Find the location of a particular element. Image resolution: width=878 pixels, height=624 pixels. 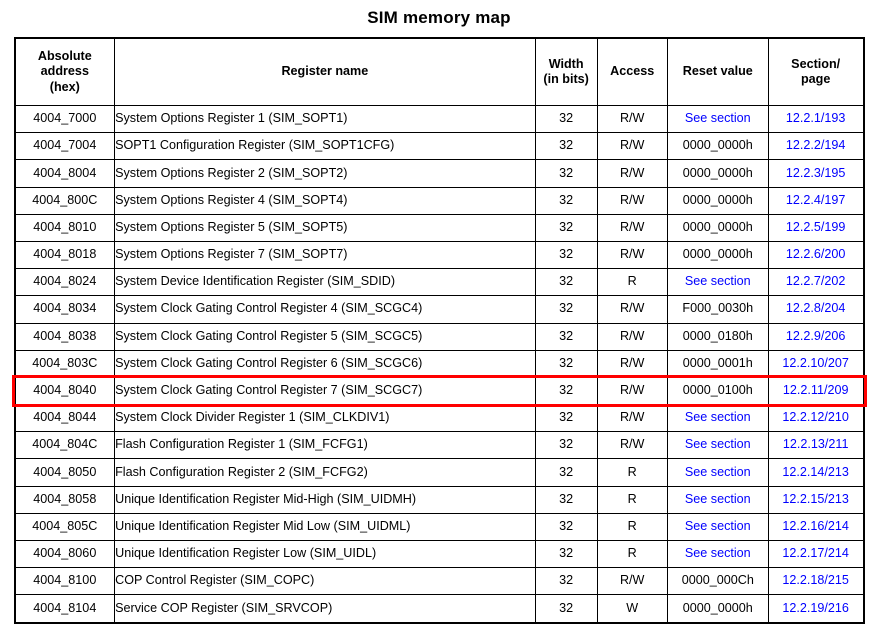

cell-section-page-text: 12.2.13/211 is located at coordinates (816, 444).